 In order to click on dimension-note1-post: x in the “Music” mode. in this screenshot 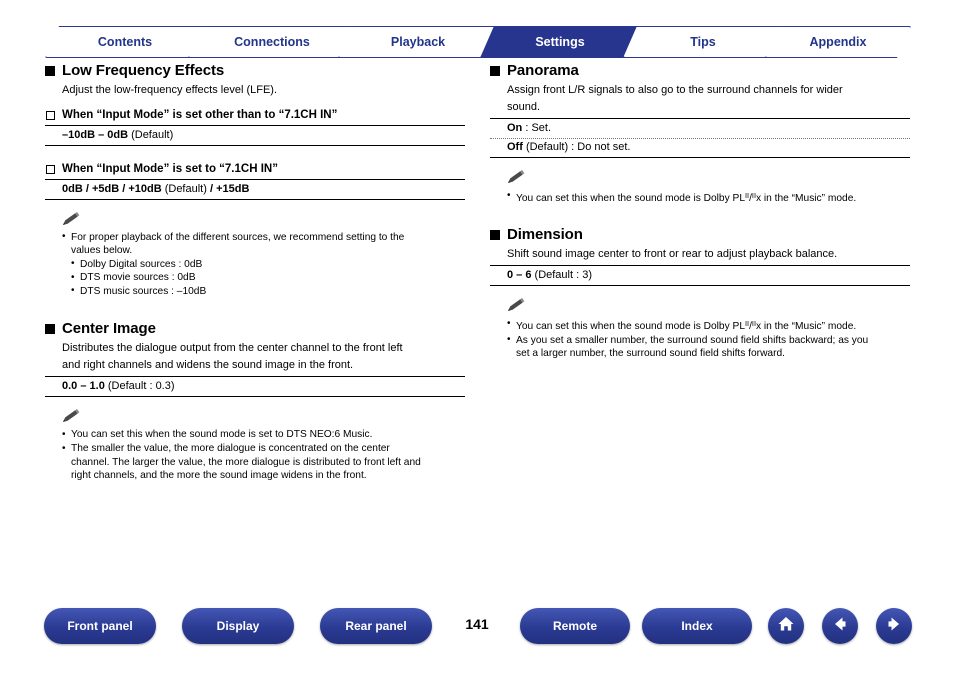, I will do `click(806, 327)`.